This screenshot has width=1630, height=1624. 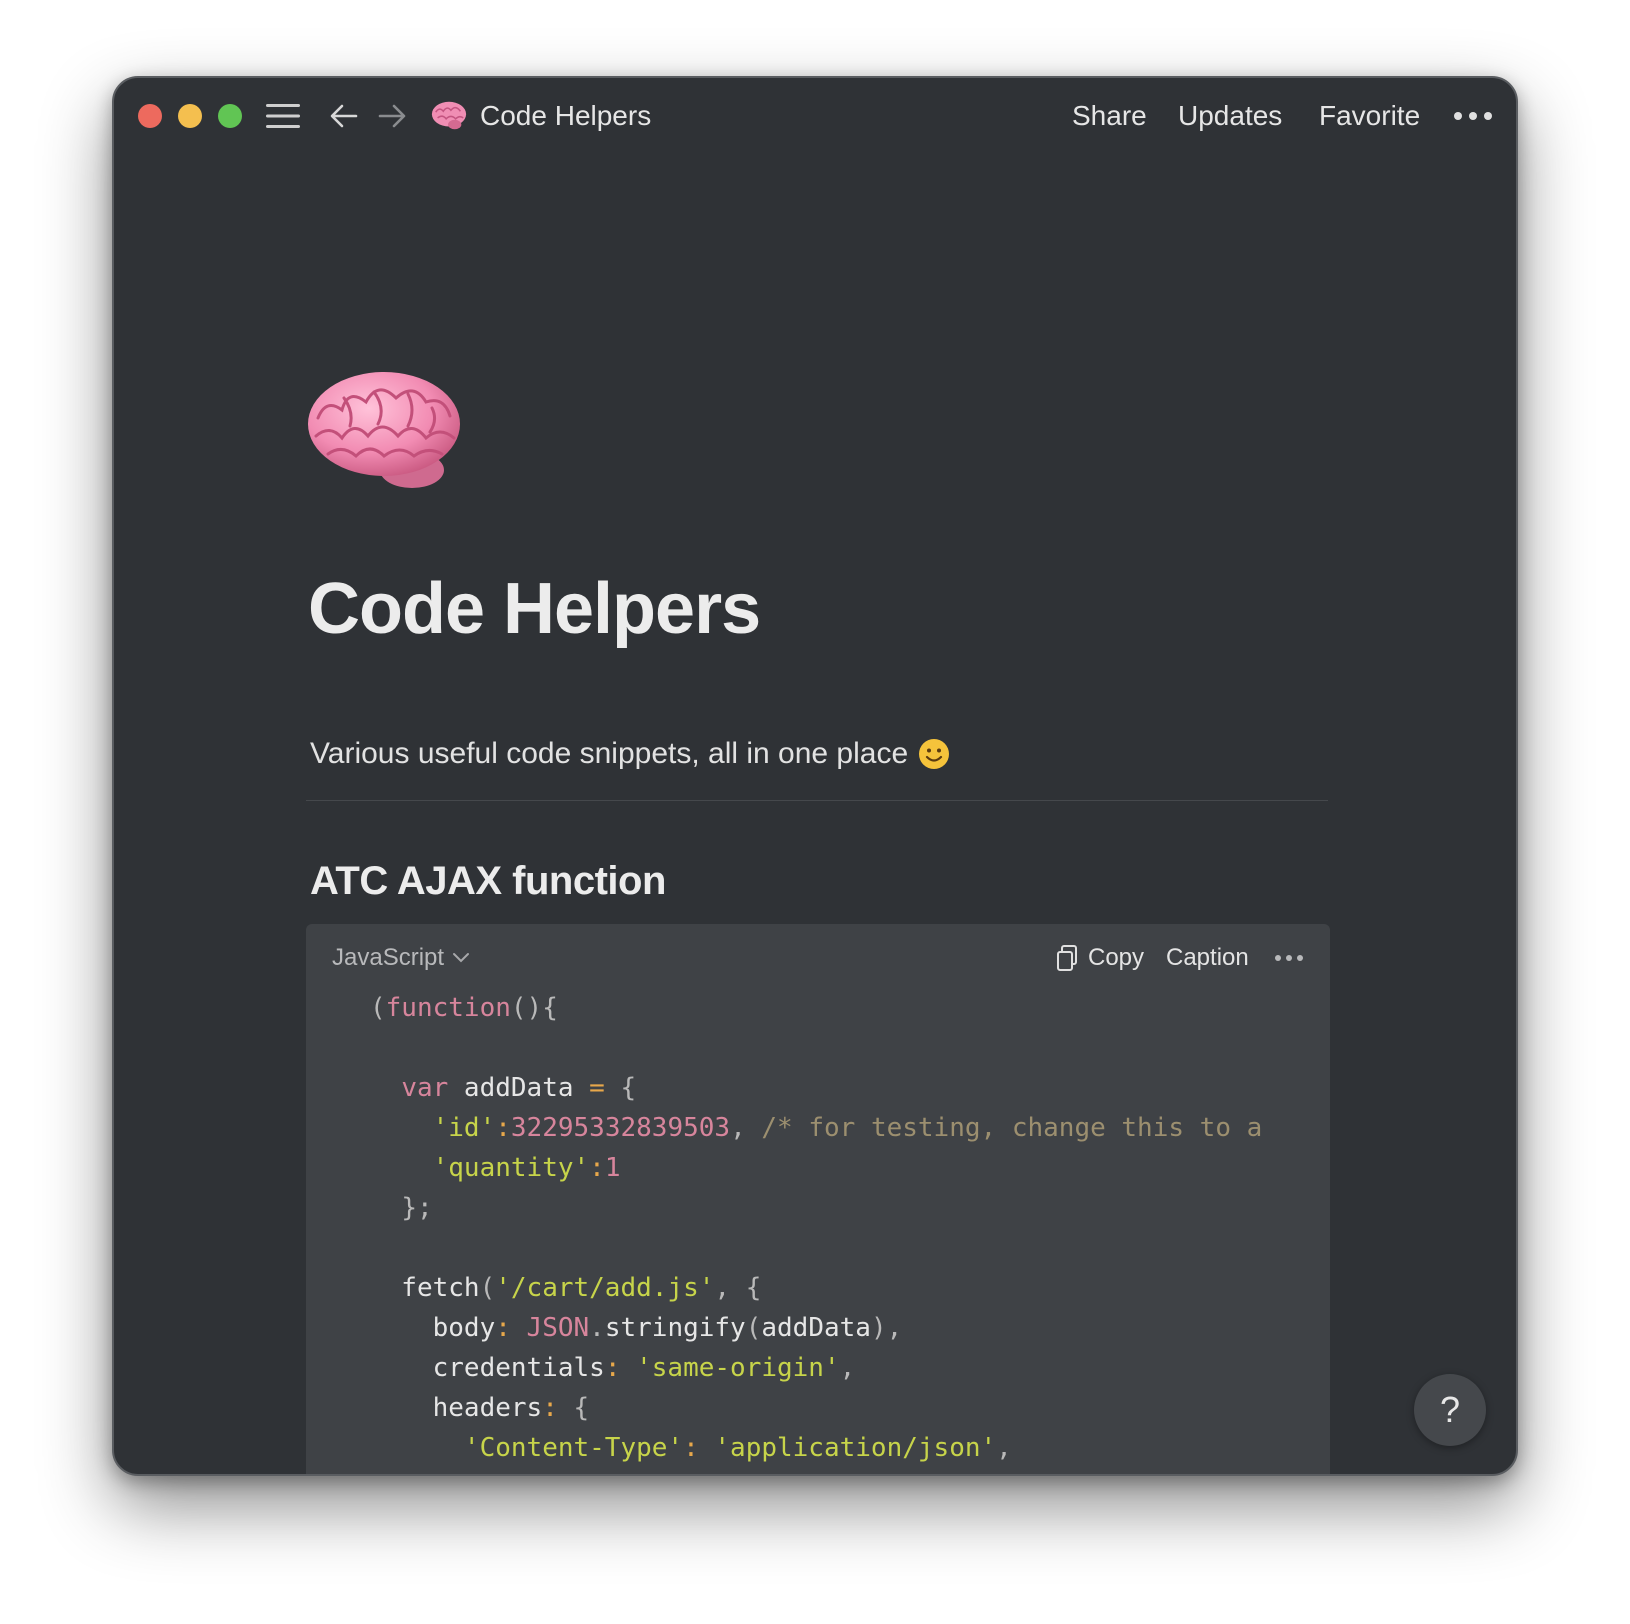 What do you see at coordinates (636, 1328) in the screenshot?
I see `code-line: body: JSON.stringify(addData),` at bounding box center [636, 1328].